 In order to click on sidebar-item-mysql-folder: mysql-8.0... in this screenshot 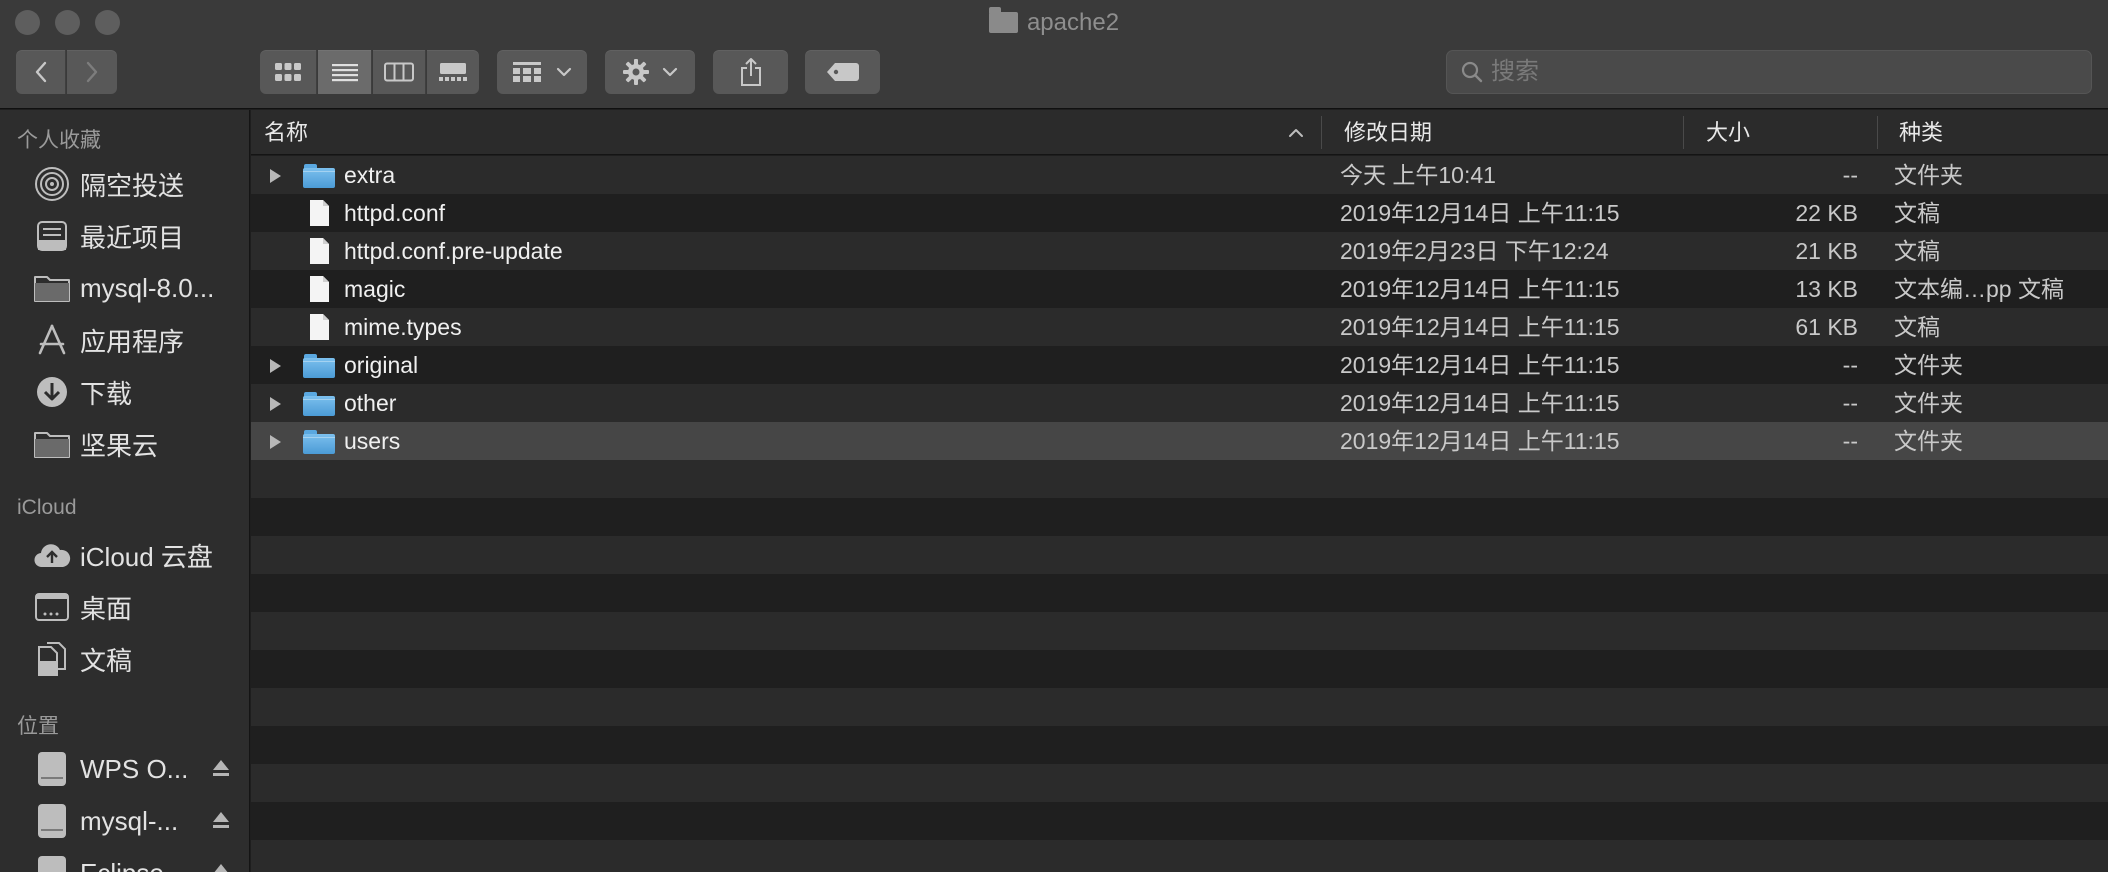, I will do `click(137, 288)`.